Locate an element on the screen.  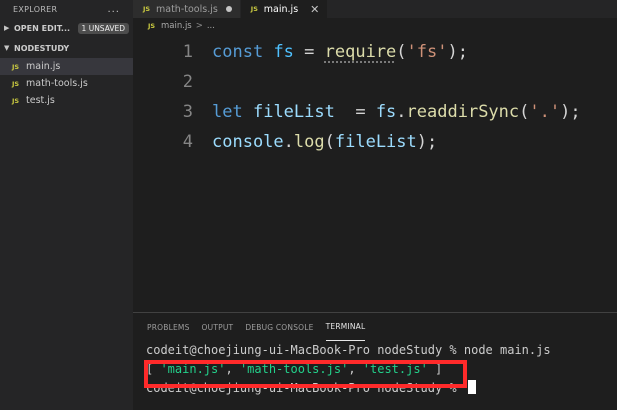
code-text: let fileList = fs.readdirSync('.'); is located at coordinates (387, 112).